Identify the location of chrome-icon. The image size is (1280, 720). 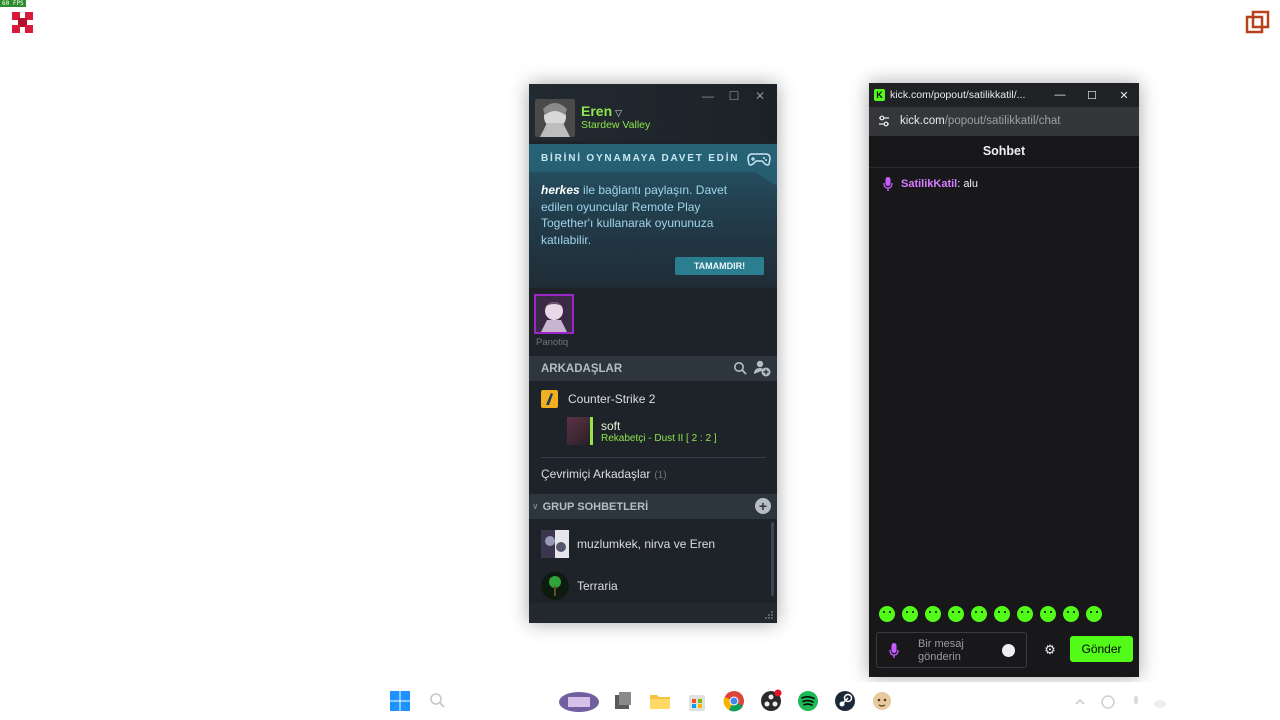
(734, 701).